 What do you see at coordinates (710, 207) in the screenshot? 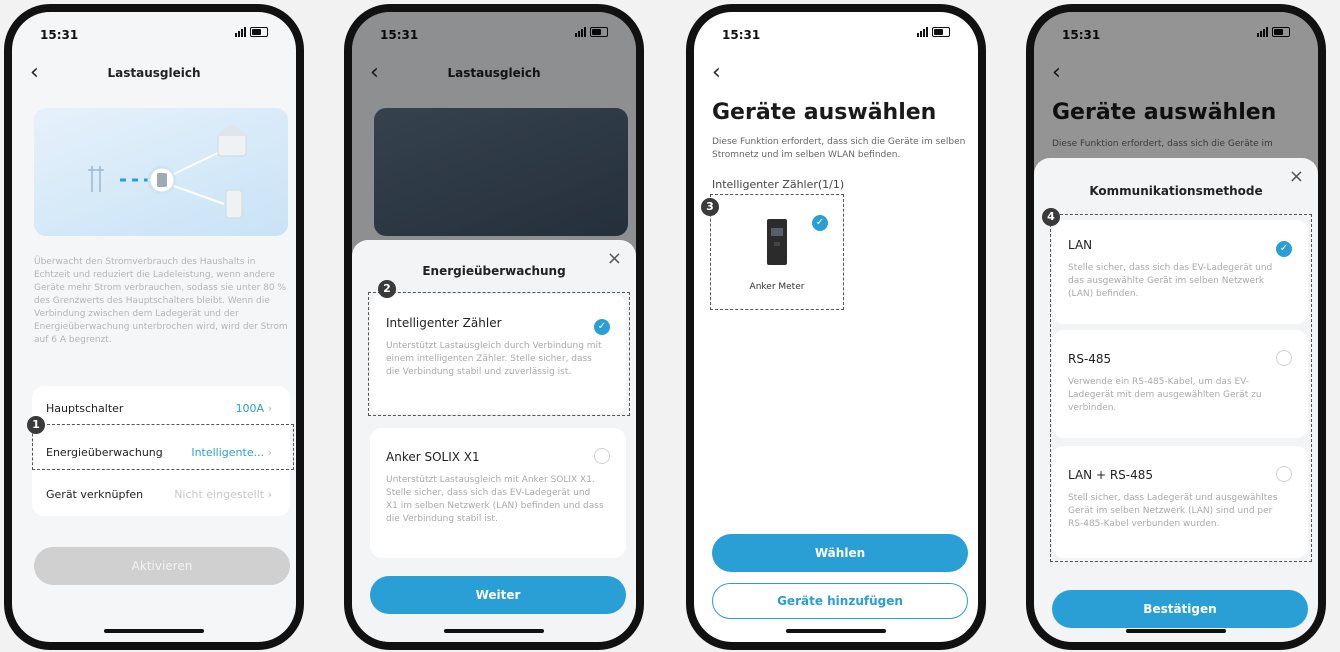
I see `step-marker-3: 3` at bounding box center [710, 207].